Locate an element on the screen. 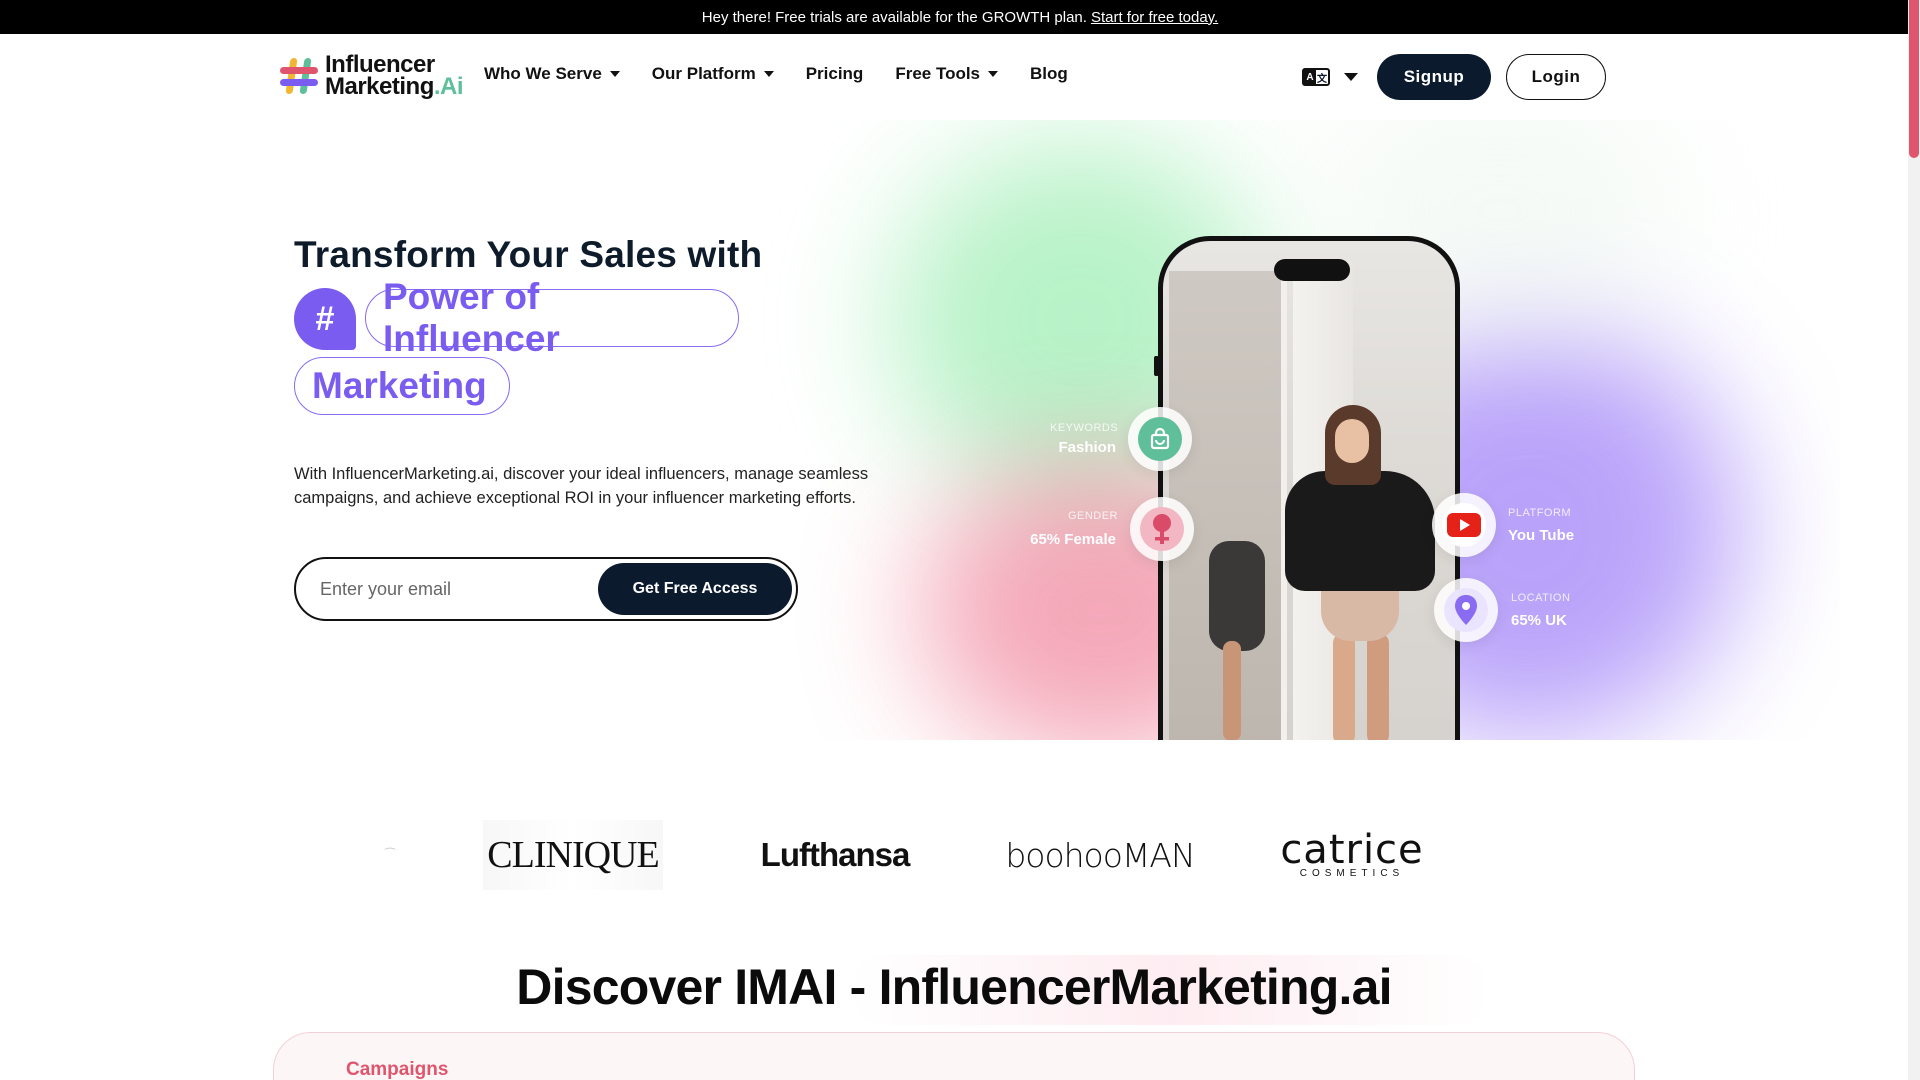 This screenshot has width=1920, height=1080. language-selector: A文 is located at coordinates (1330, 77).